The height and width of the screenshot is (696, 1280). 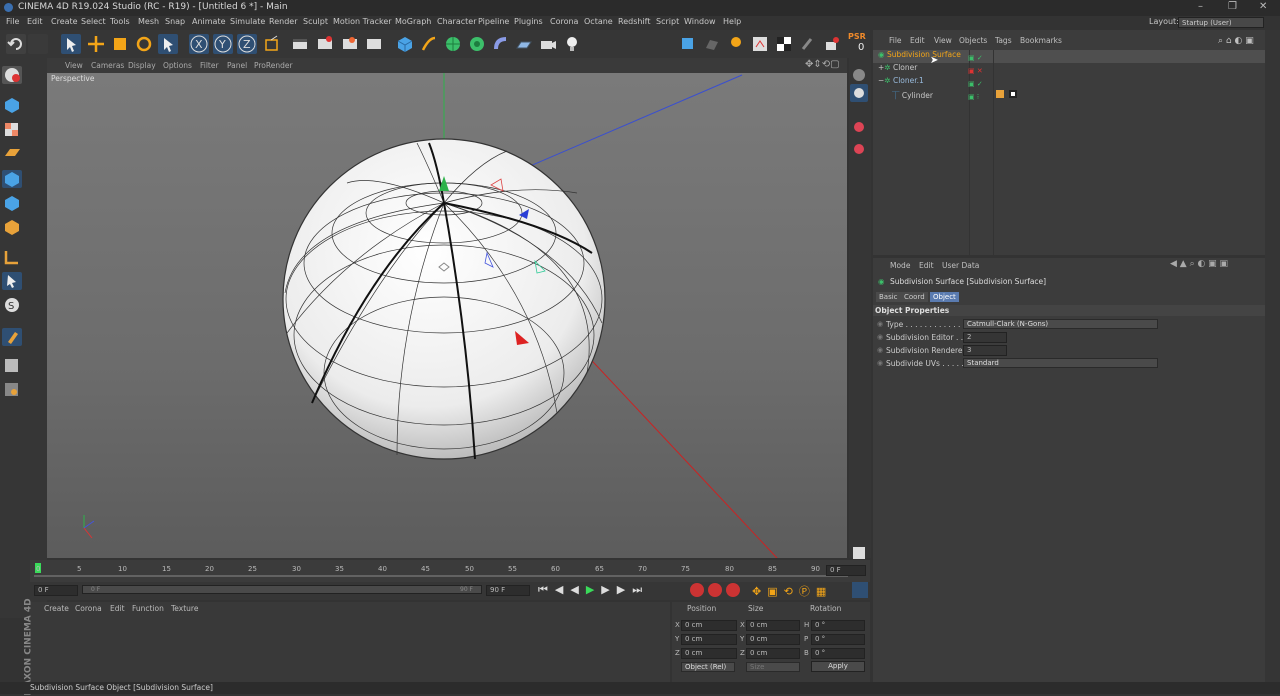 What do you see at coordinates (712, 44) in the screenshot?
I see `workplane-icon` at bounding box center [712, 44].